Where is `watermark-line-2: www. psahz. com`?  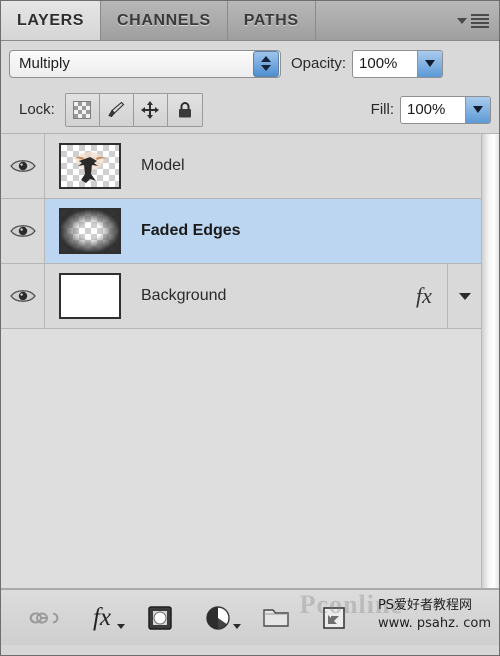
watermark-line-2: www. psahz. com is located at coordinates (434, 624).